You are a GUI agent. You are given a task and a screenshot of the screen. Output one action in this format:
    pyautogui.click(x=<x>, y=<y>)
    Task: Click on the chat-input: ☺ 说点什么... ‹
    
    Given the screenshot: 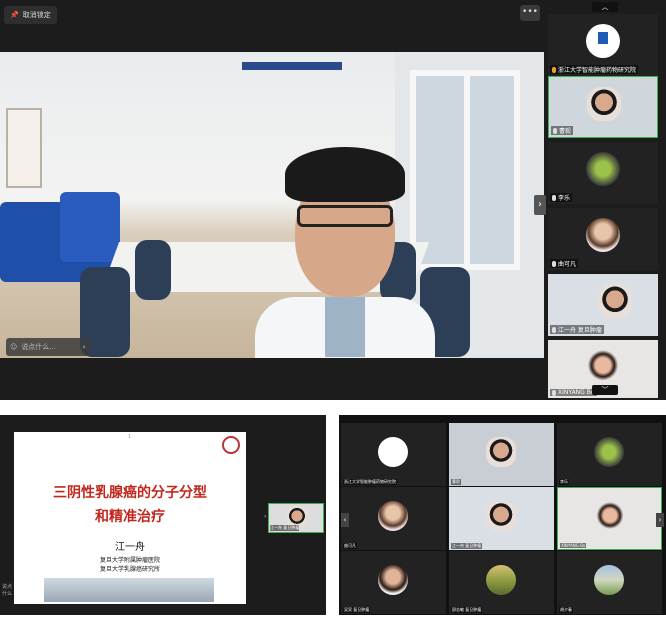 What is the action you would take?
    pyautogui.click(x=48, y=347)
    